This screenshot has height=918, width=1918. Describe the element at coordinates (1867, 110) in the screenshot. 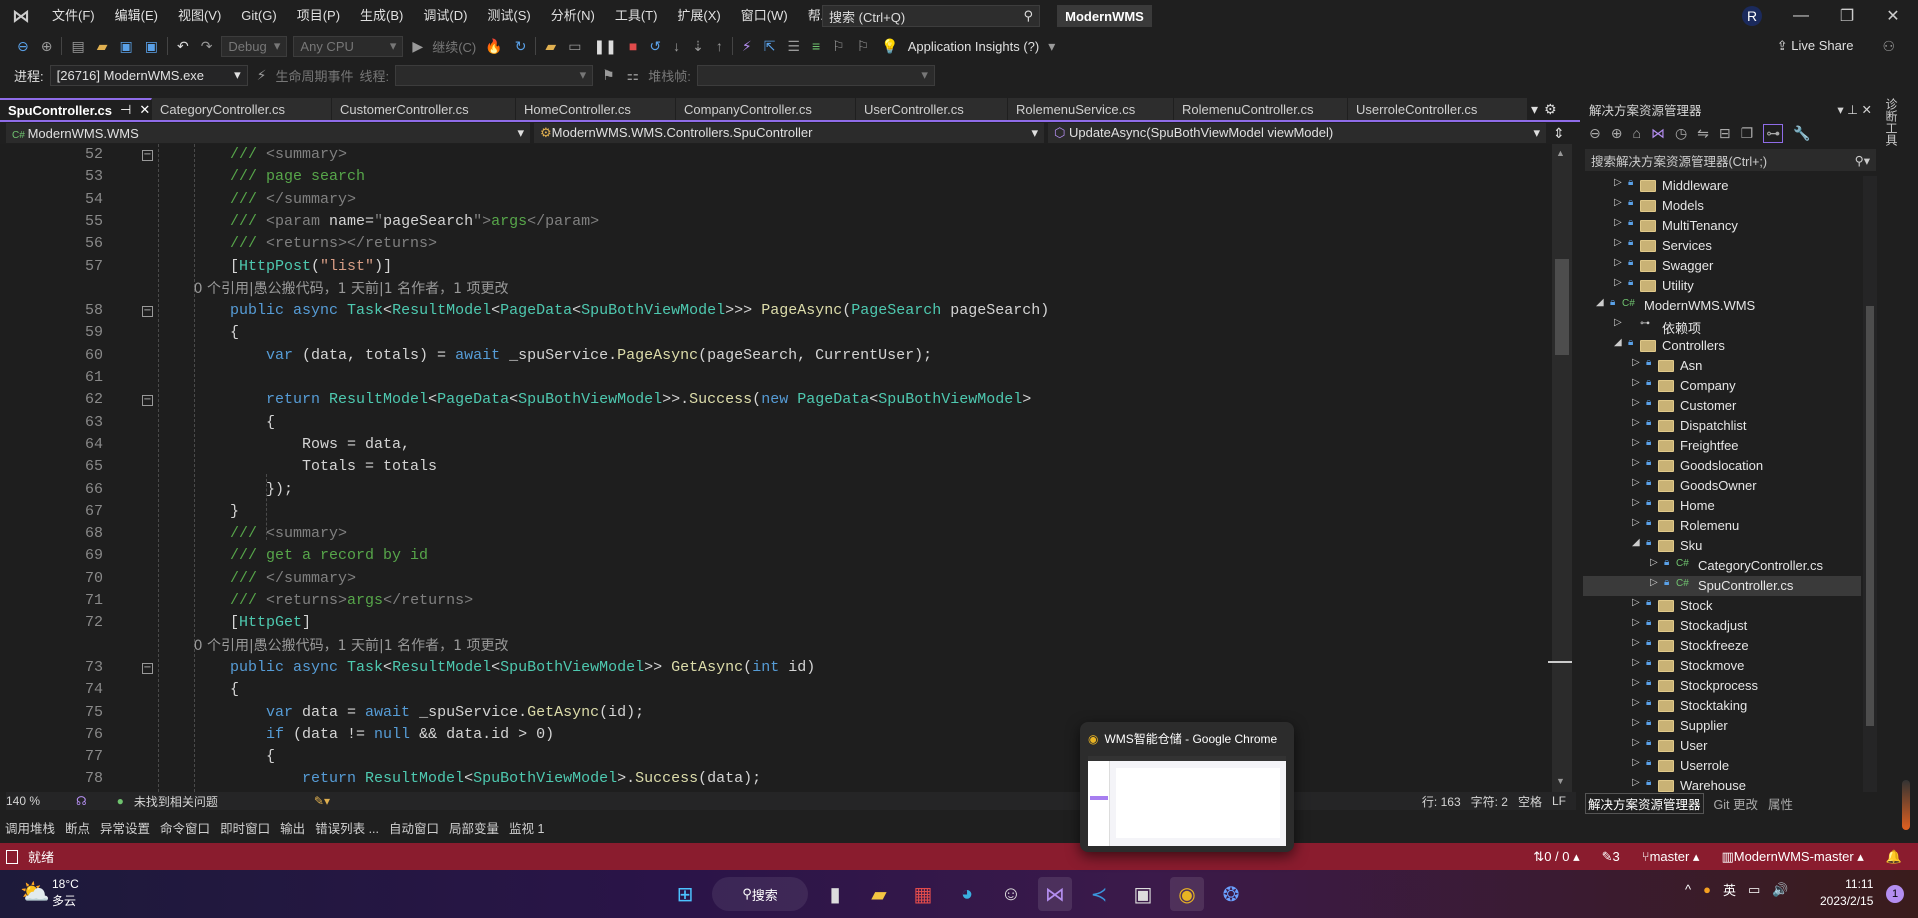

I see `close-icon: ✕` at that location.